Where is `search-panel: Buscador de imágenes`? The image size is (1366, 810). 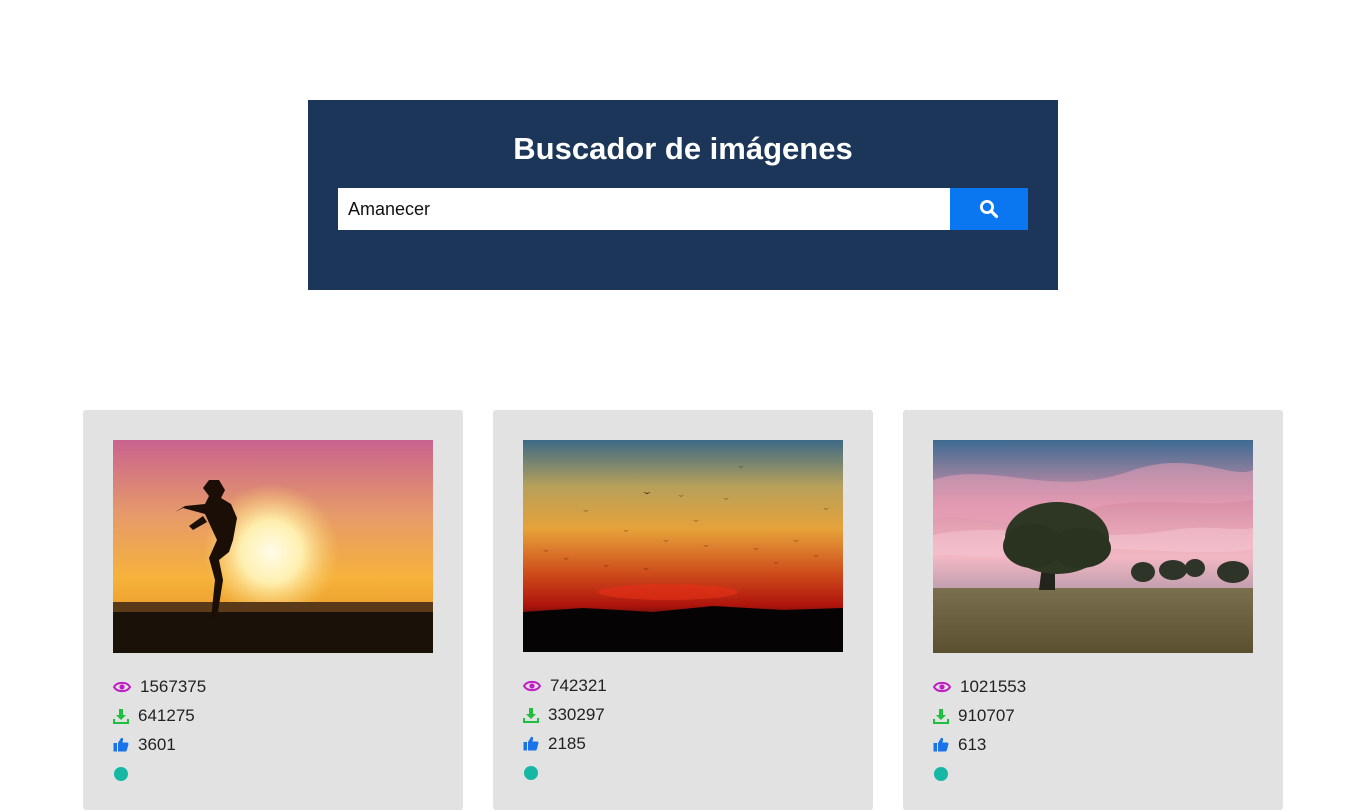
search-panel: Buscador de imágenes is located at coordinates (683, 195).